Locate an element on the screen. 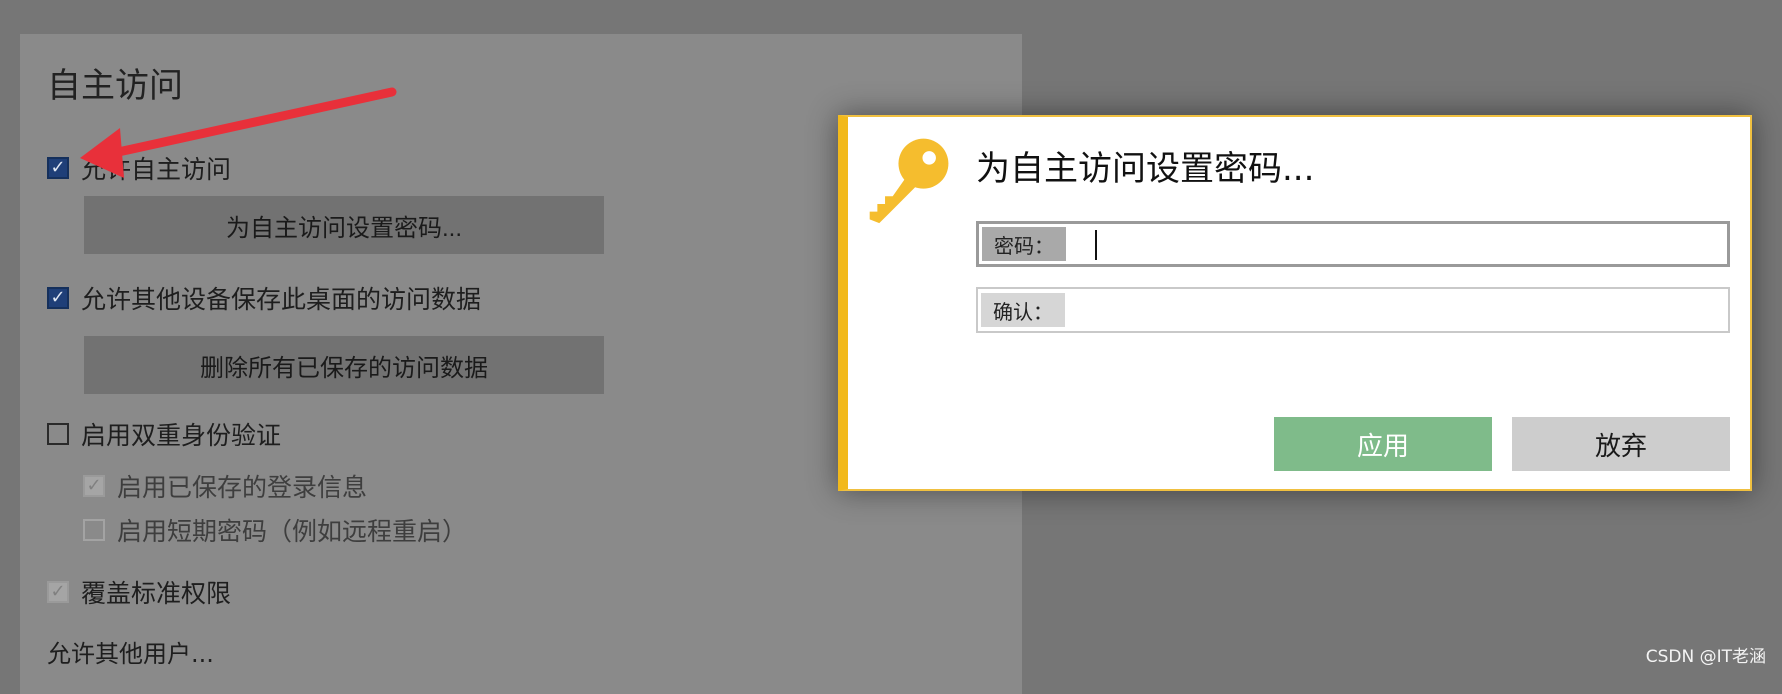 The width and height of the screenshot is (1782, 694). panel-title: 自主访问 is located at coordinates (115, 86).